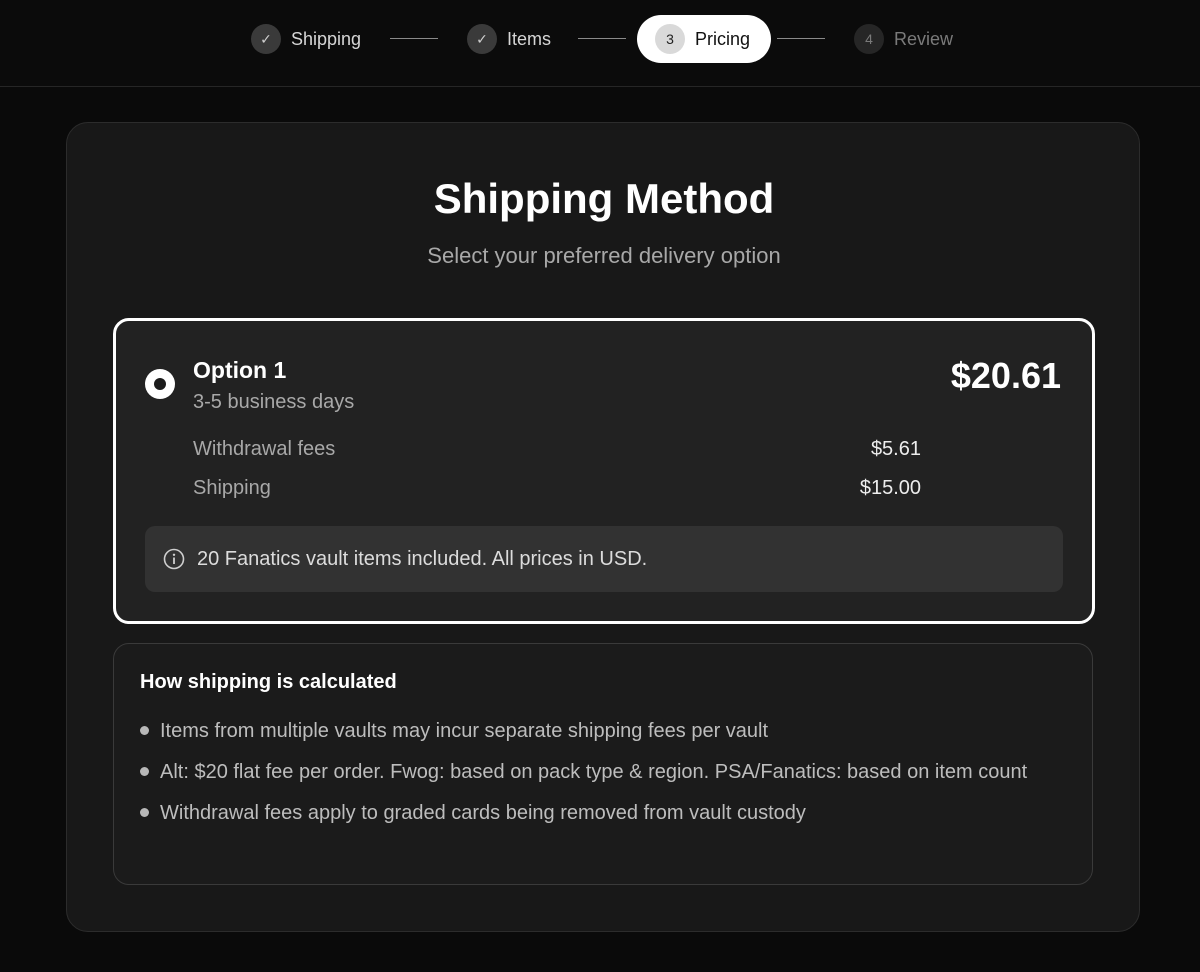  Describe the element at coordinates (723, 38) in the screenshot. I see `step-label: Pricing` at that location.